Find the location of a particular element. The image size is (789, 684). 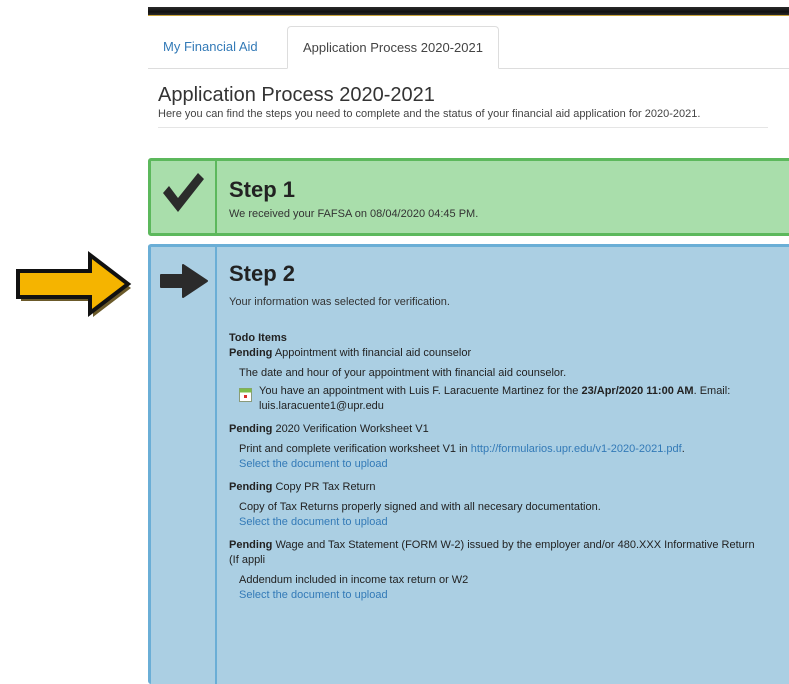

step-2-title: Step 2 is located at coordinates (262, 273).